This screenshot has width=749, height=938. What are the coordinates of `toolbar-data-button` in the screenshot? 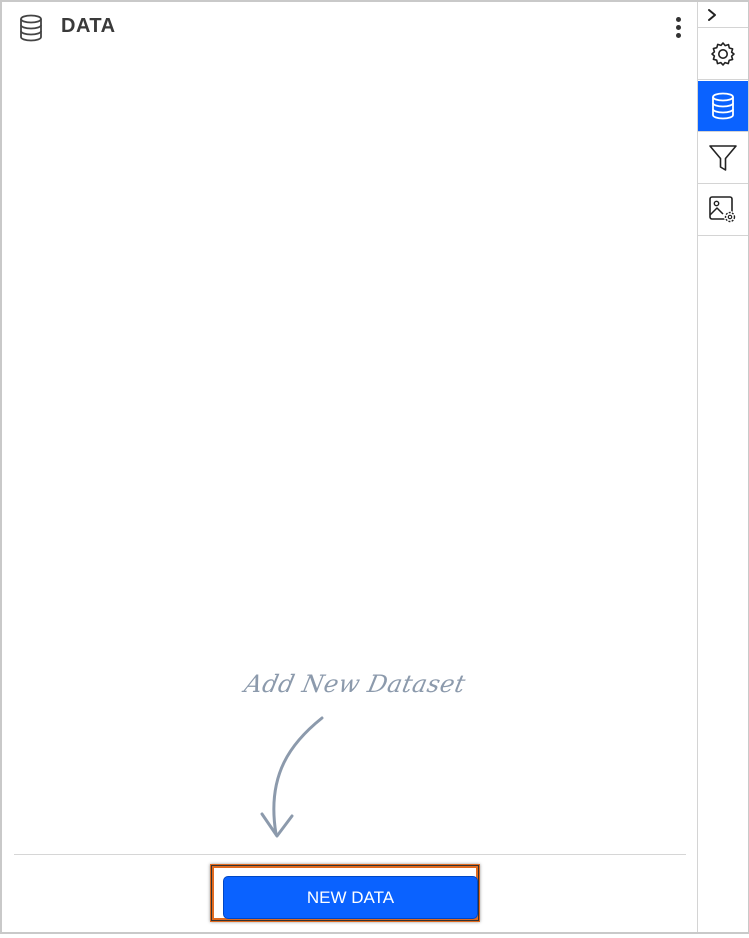 It's located at (723, 106).